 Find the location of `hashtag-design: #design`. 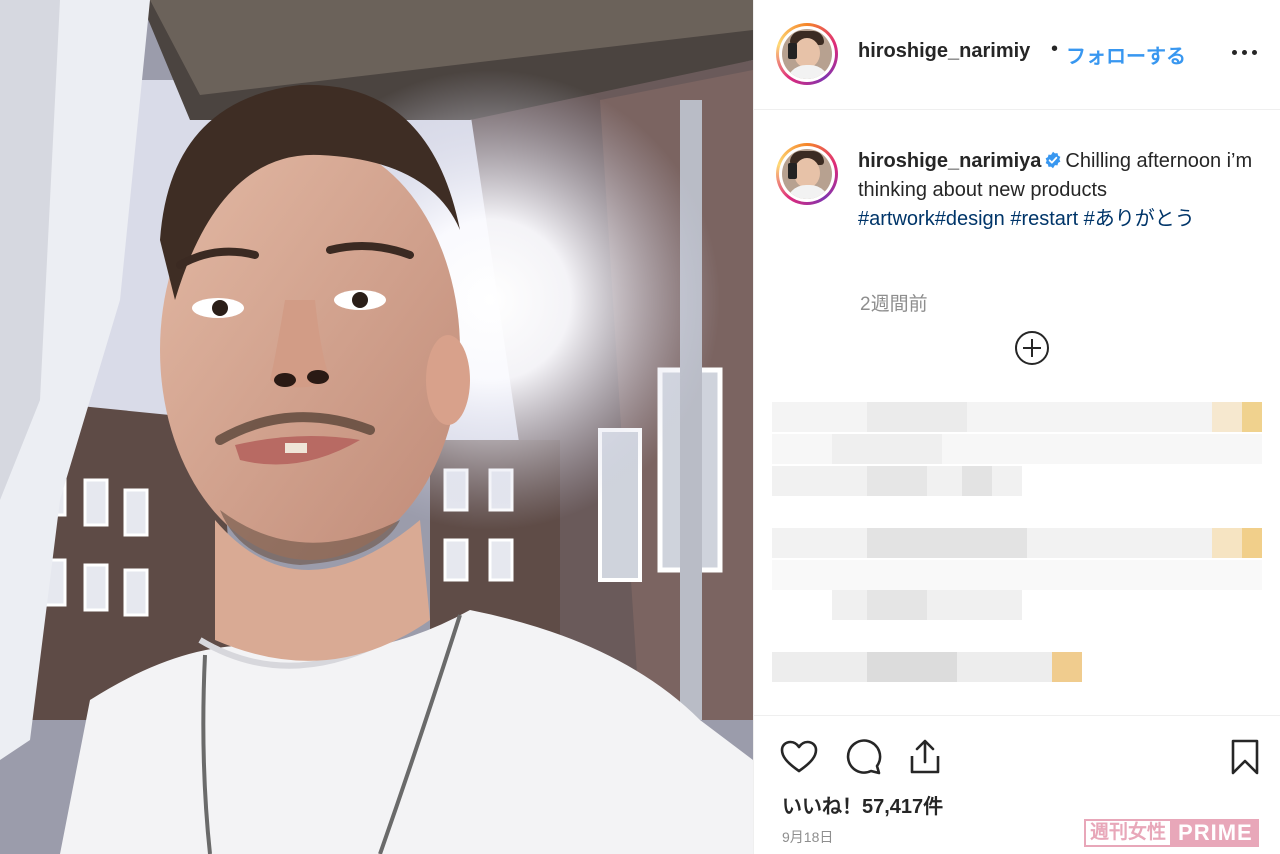

hashtag-design: #design is located at coordinates (970, 219).